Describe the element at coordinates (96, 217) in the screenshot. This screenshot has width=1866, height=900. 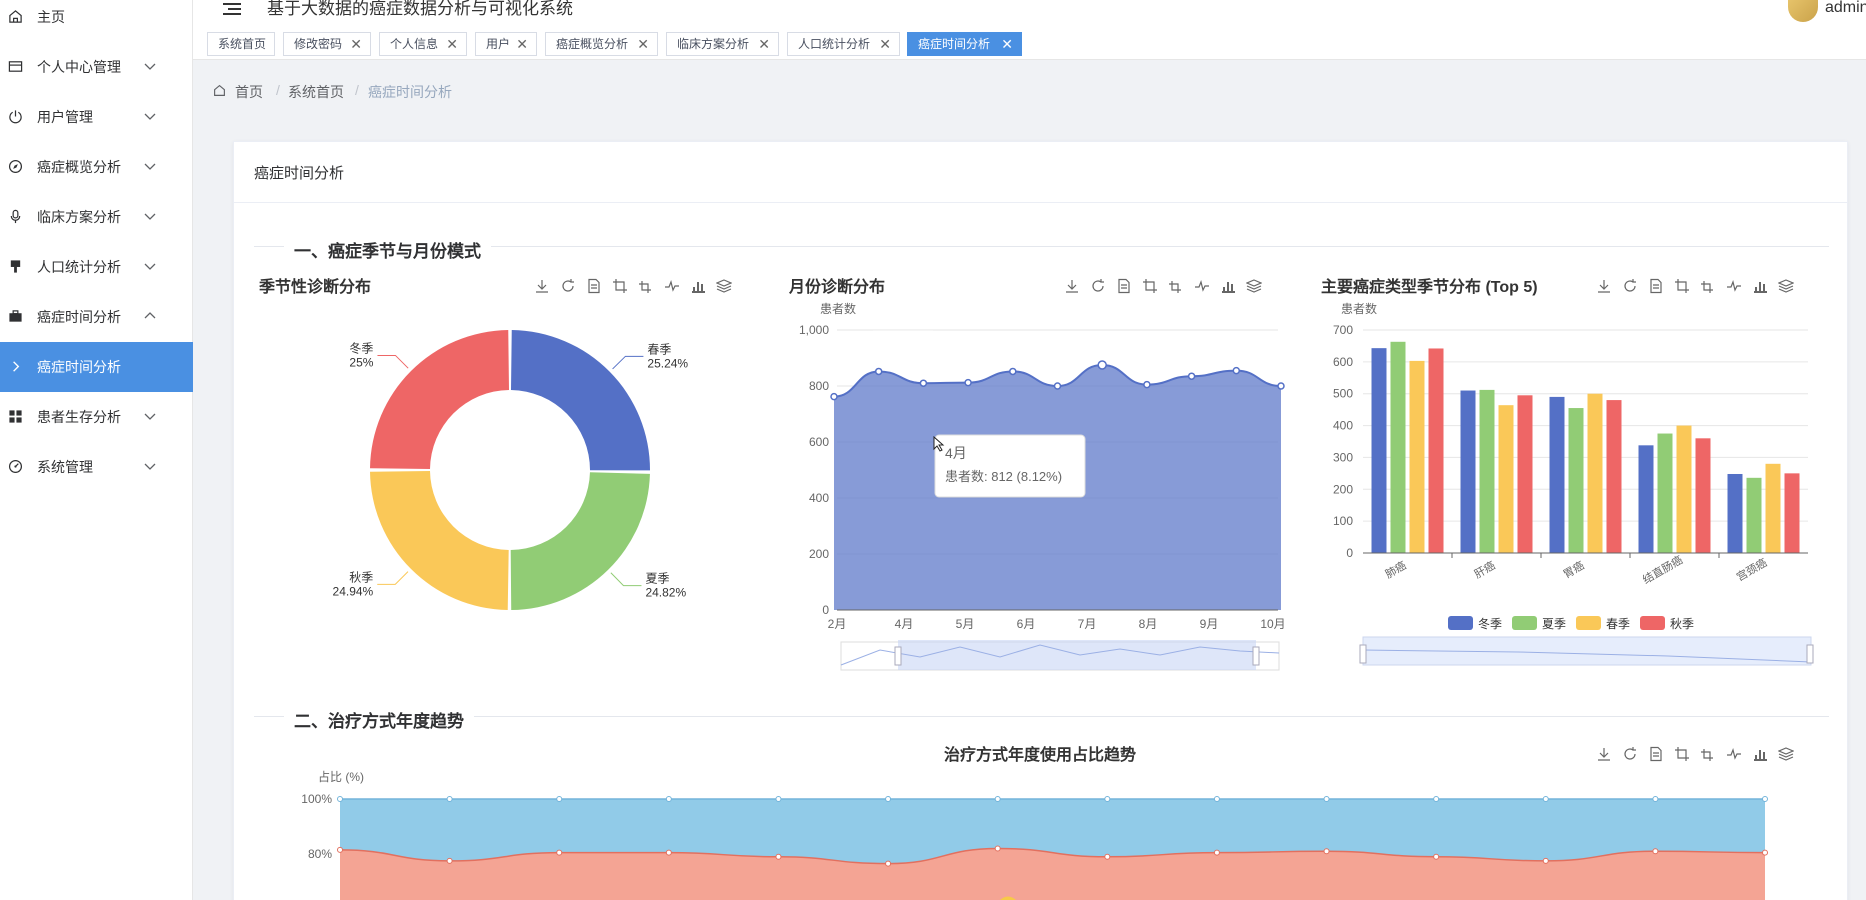
I see `sidebar-item-clinical: 临床方案分析` at that location.